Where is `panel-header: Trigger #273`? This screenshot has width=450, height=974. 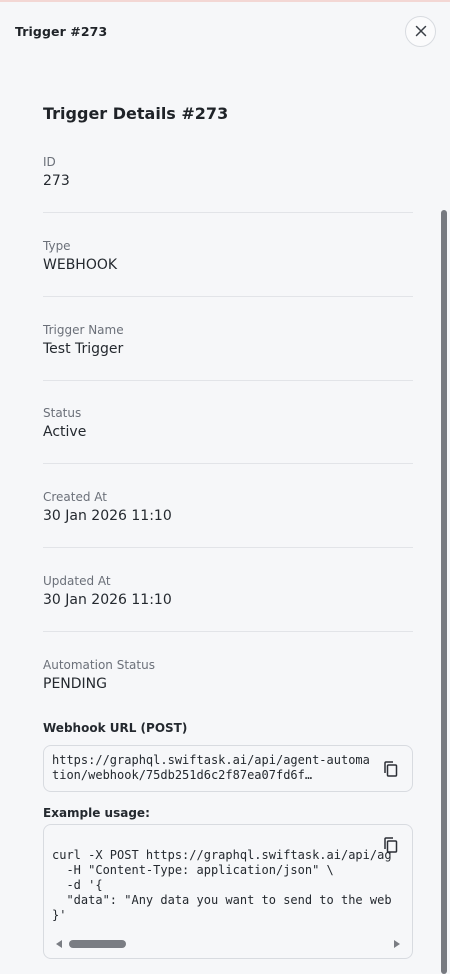
panel-header: Trigger #273 is located at coordinates (225, 31).